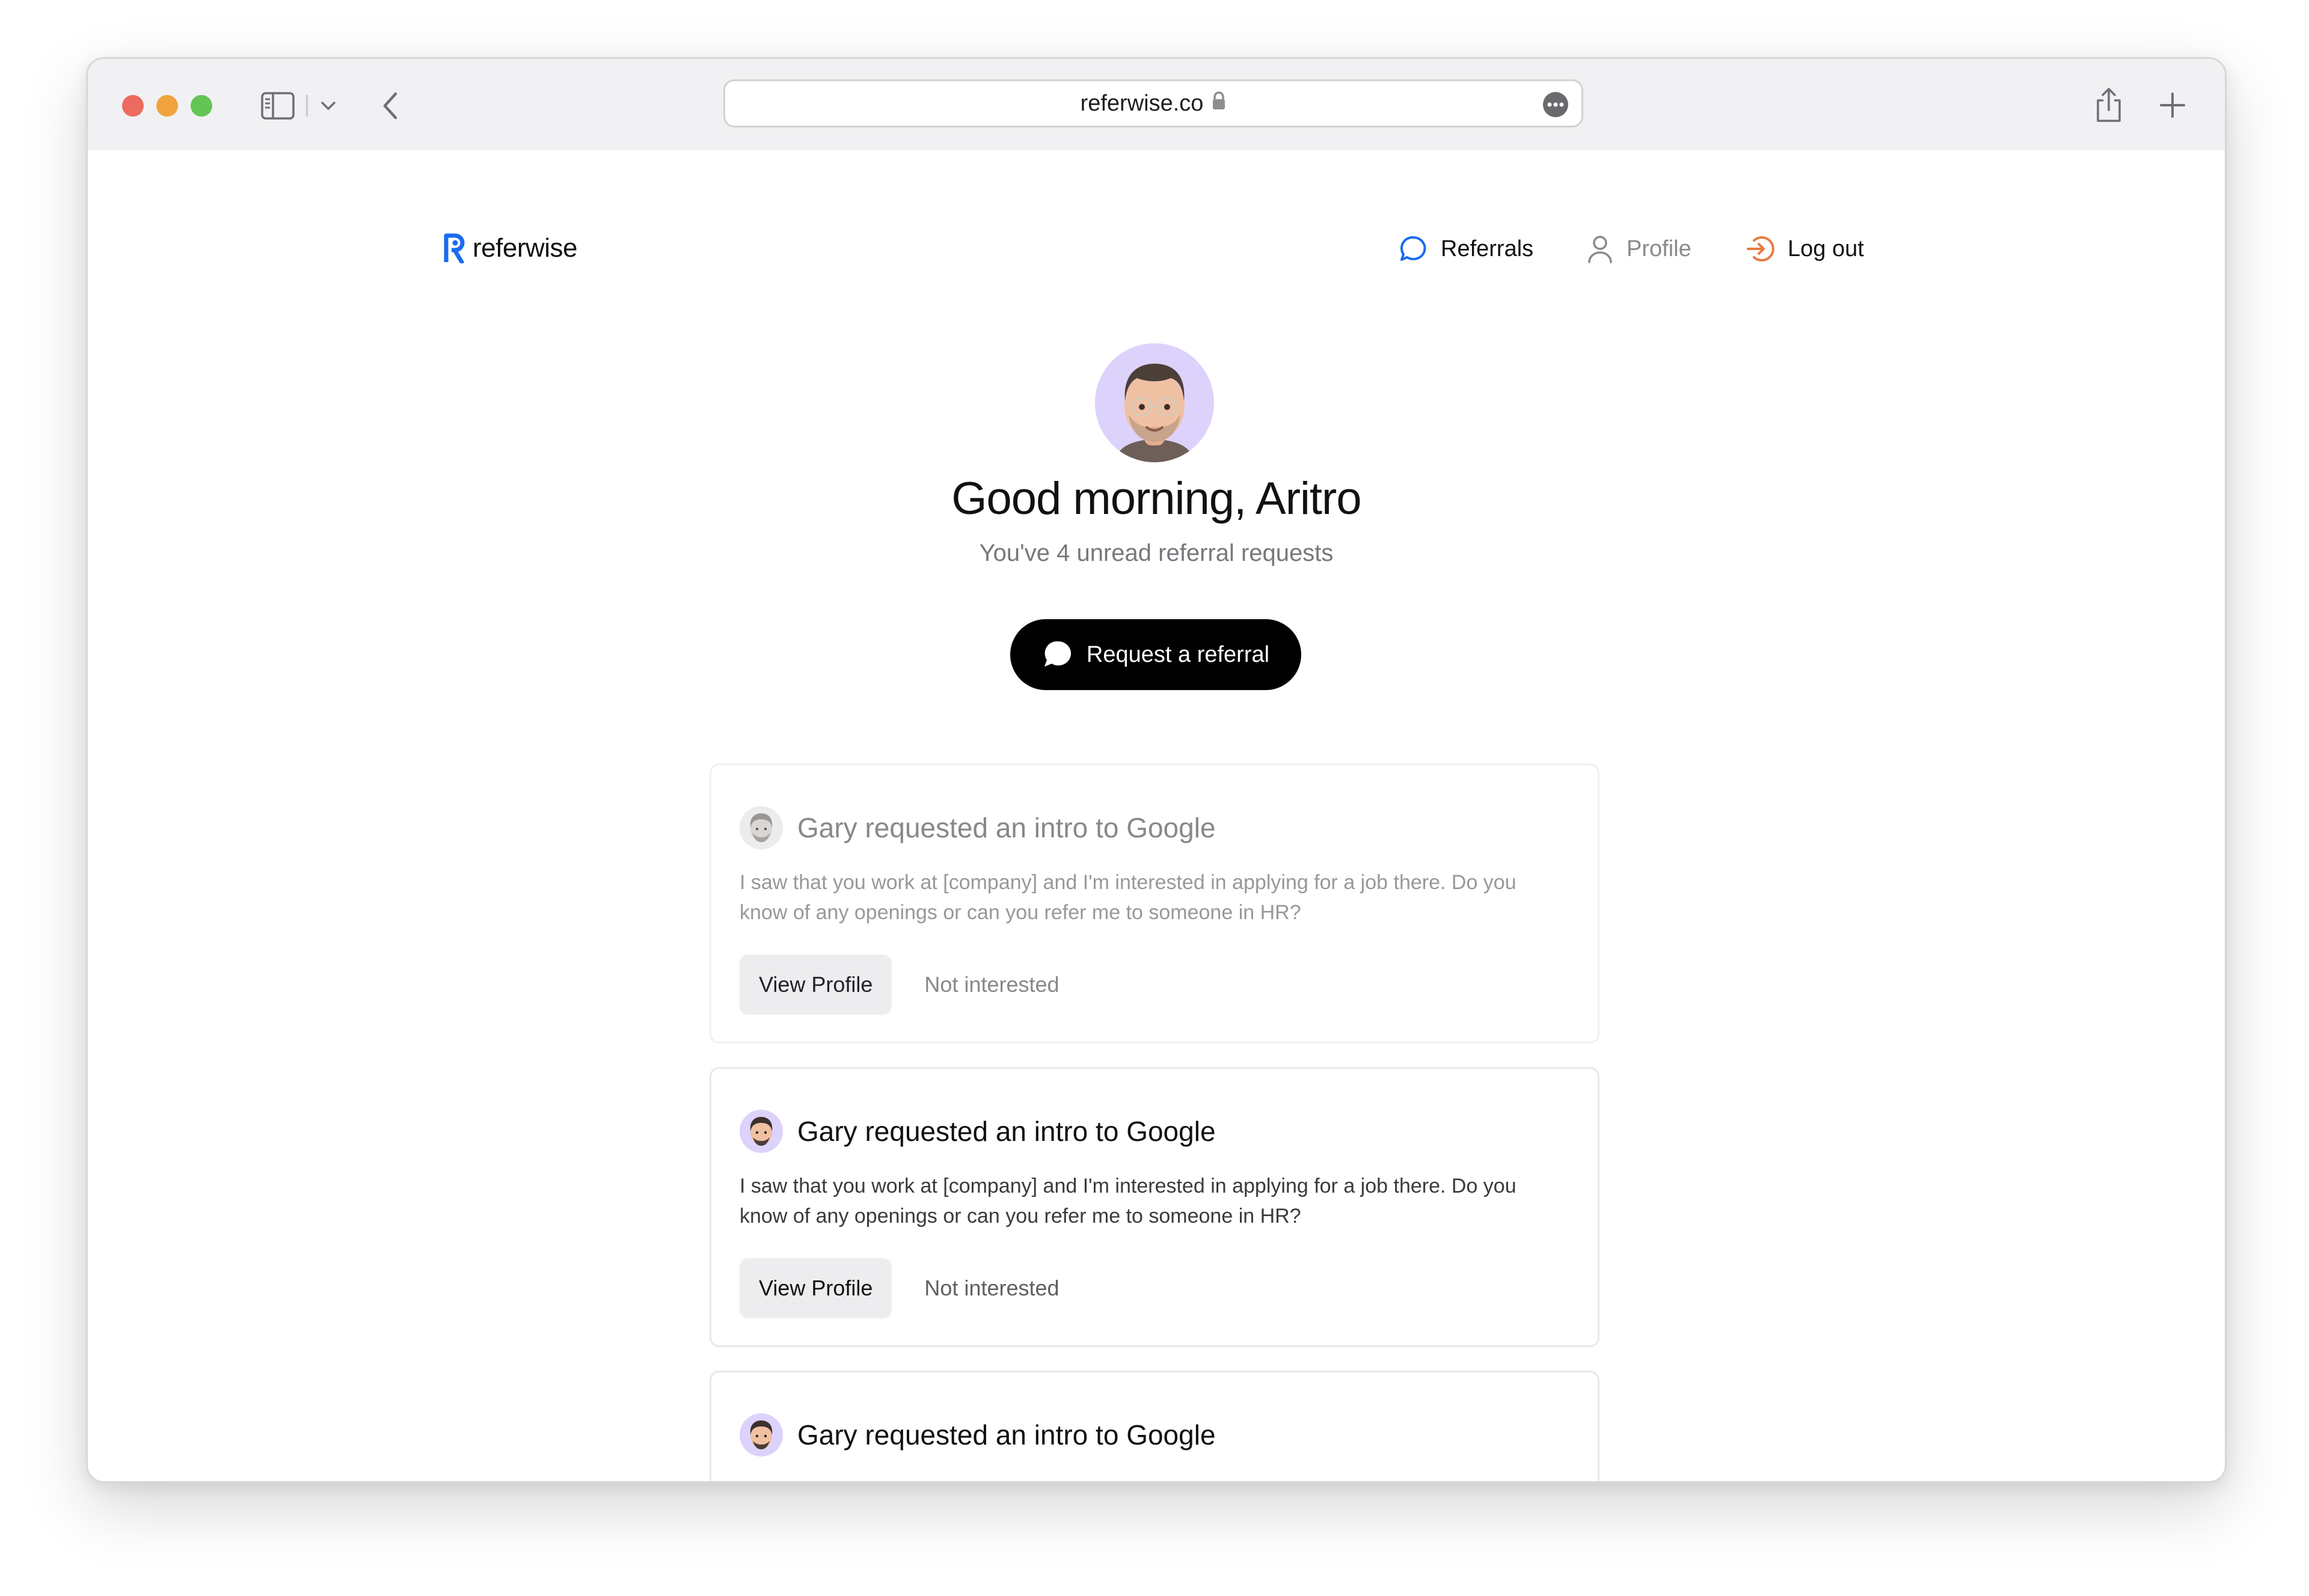 Image resolution: width=2309 pixels, height=1596 pixels. Describe the element at coordinates (1826, 248) in the screenshot. I see `nav-logout-label: Log out` at that location.